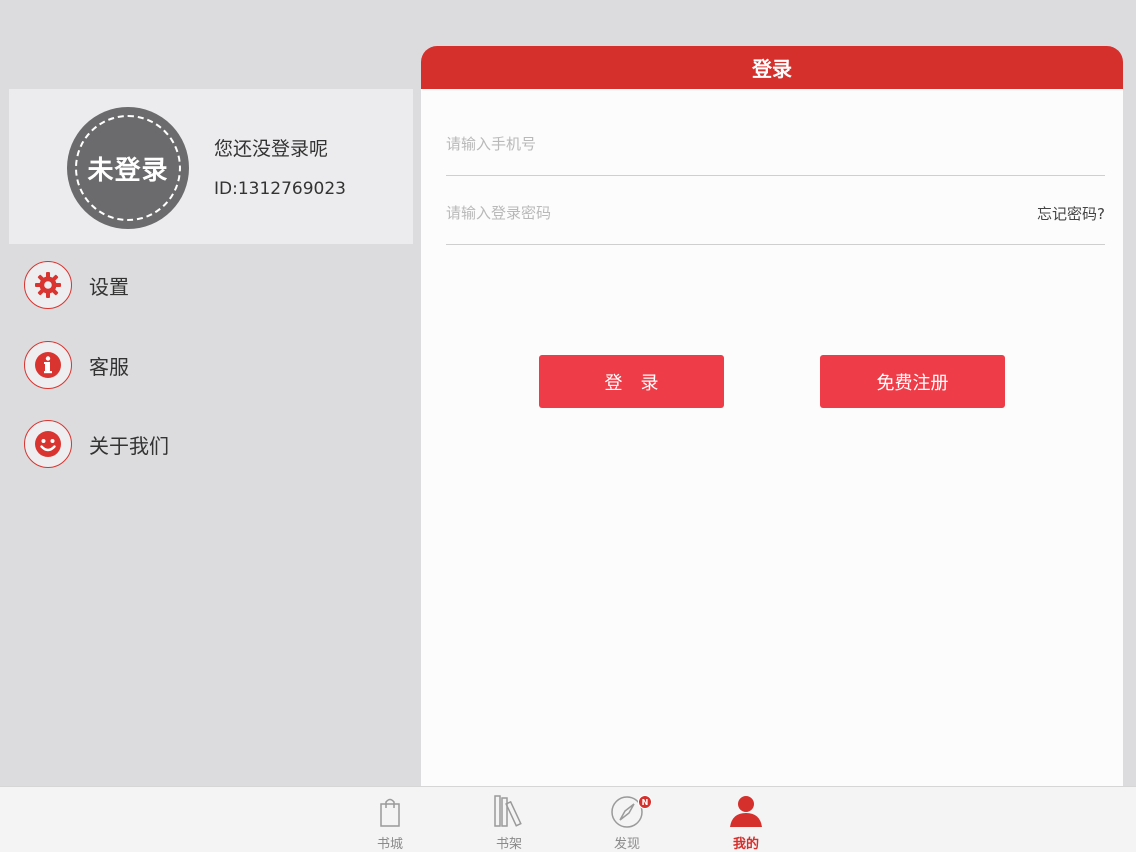  What do you see at coordinates (626, 844) in the screenshot?
I see `tab-label-discover: 发现` at bounding box center [626, 844].